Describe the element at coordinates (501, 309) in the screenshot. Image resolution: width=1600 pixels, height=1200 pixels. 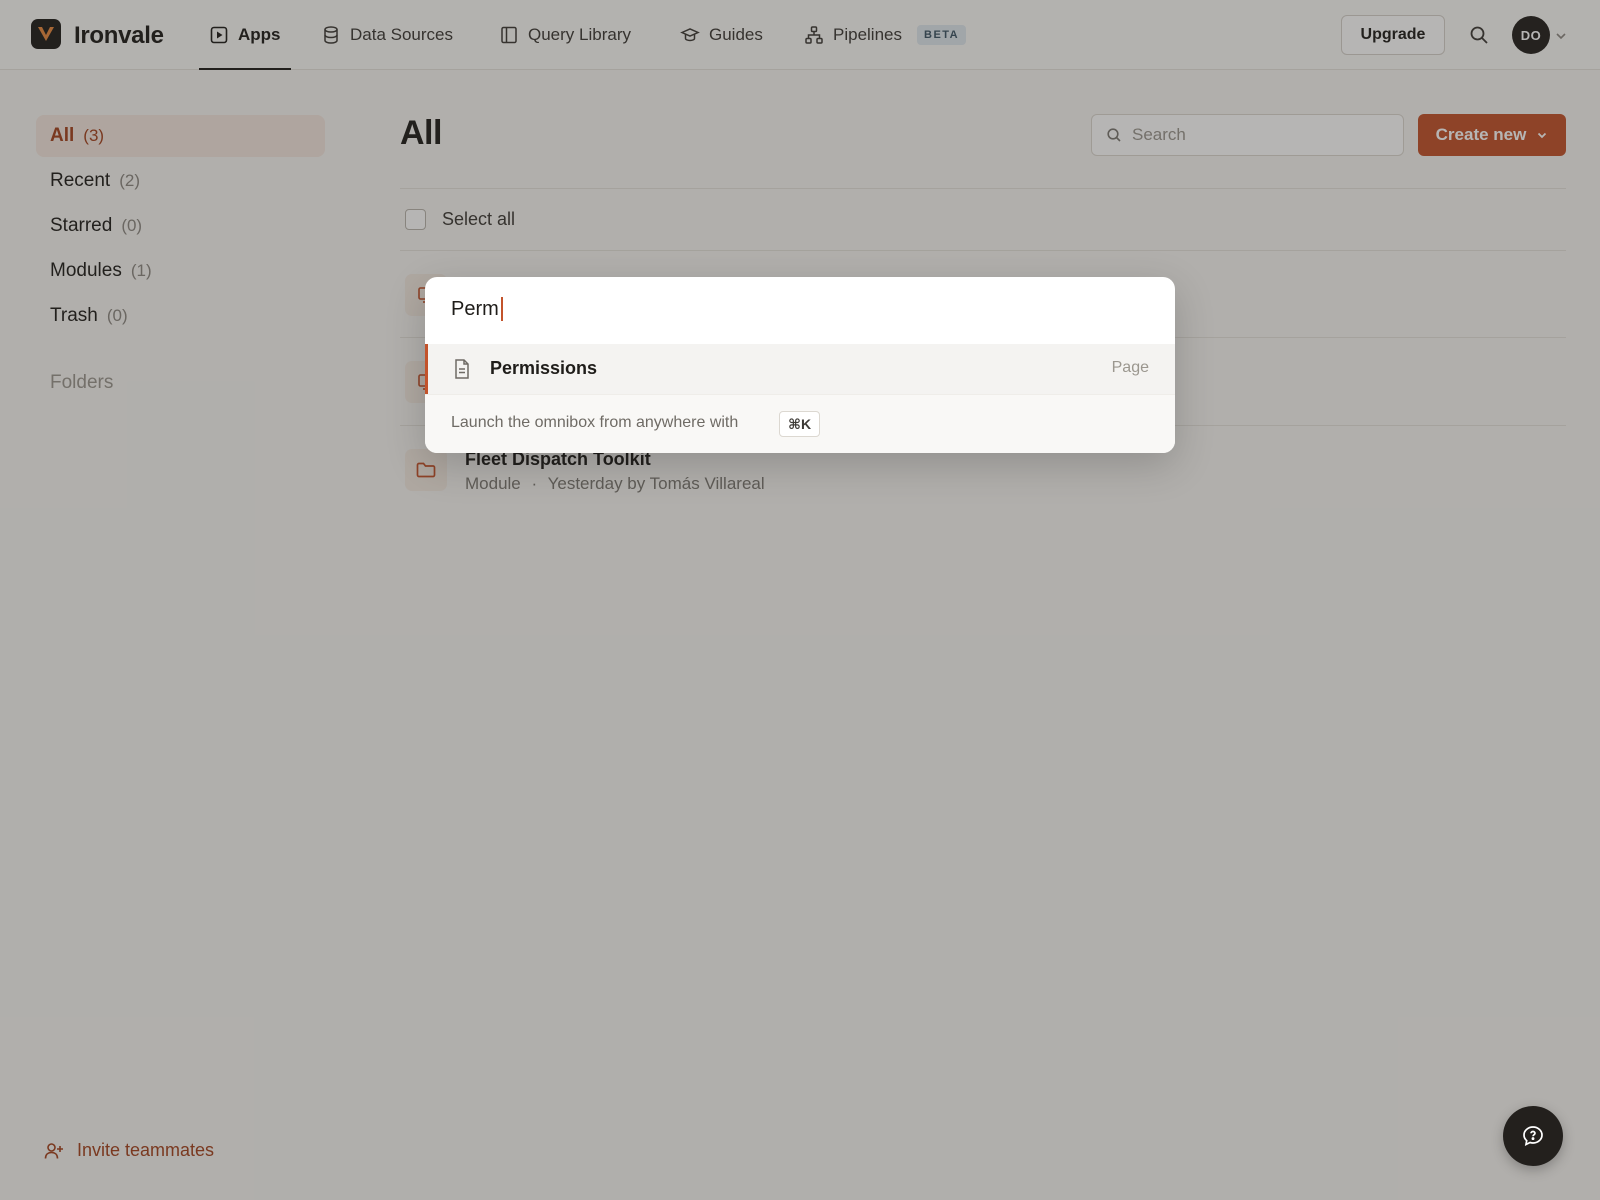
I see `text-caret` at that location.